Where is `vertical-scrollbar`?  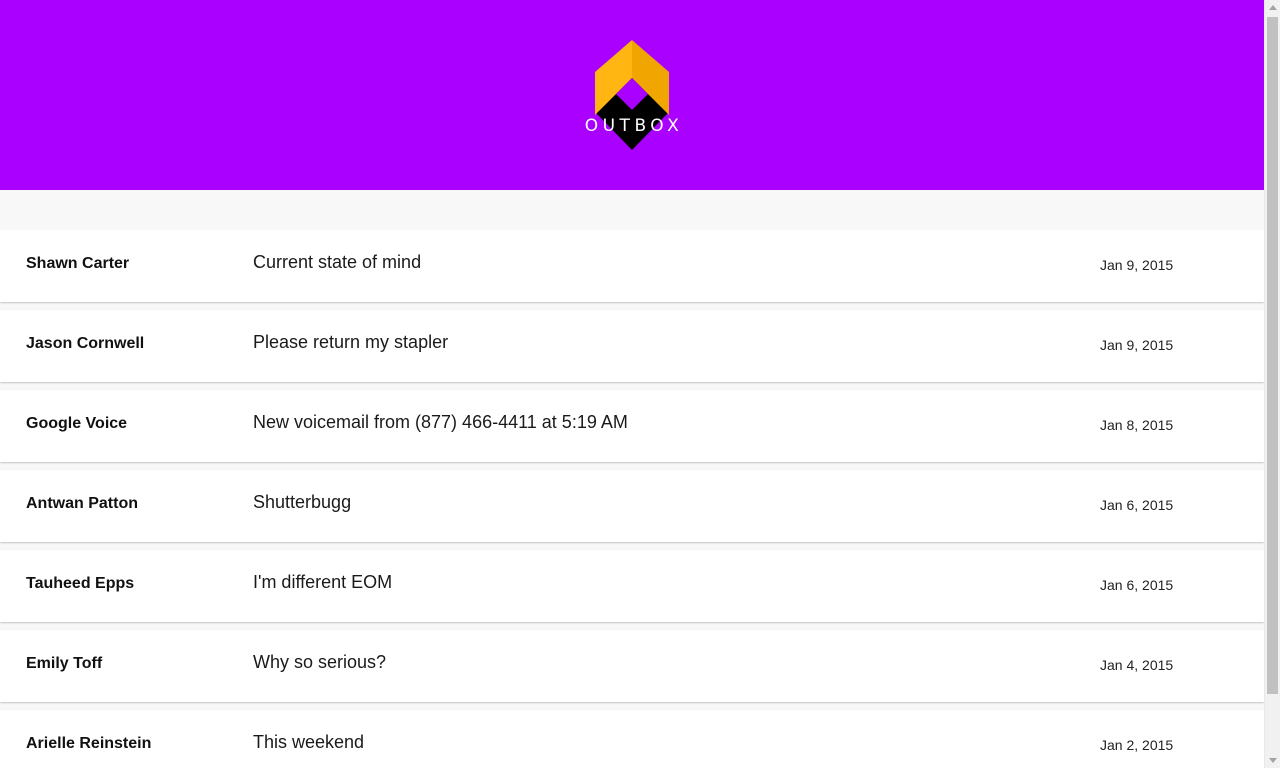 vertical-scrollbar is located at coordinates (1272, 384).